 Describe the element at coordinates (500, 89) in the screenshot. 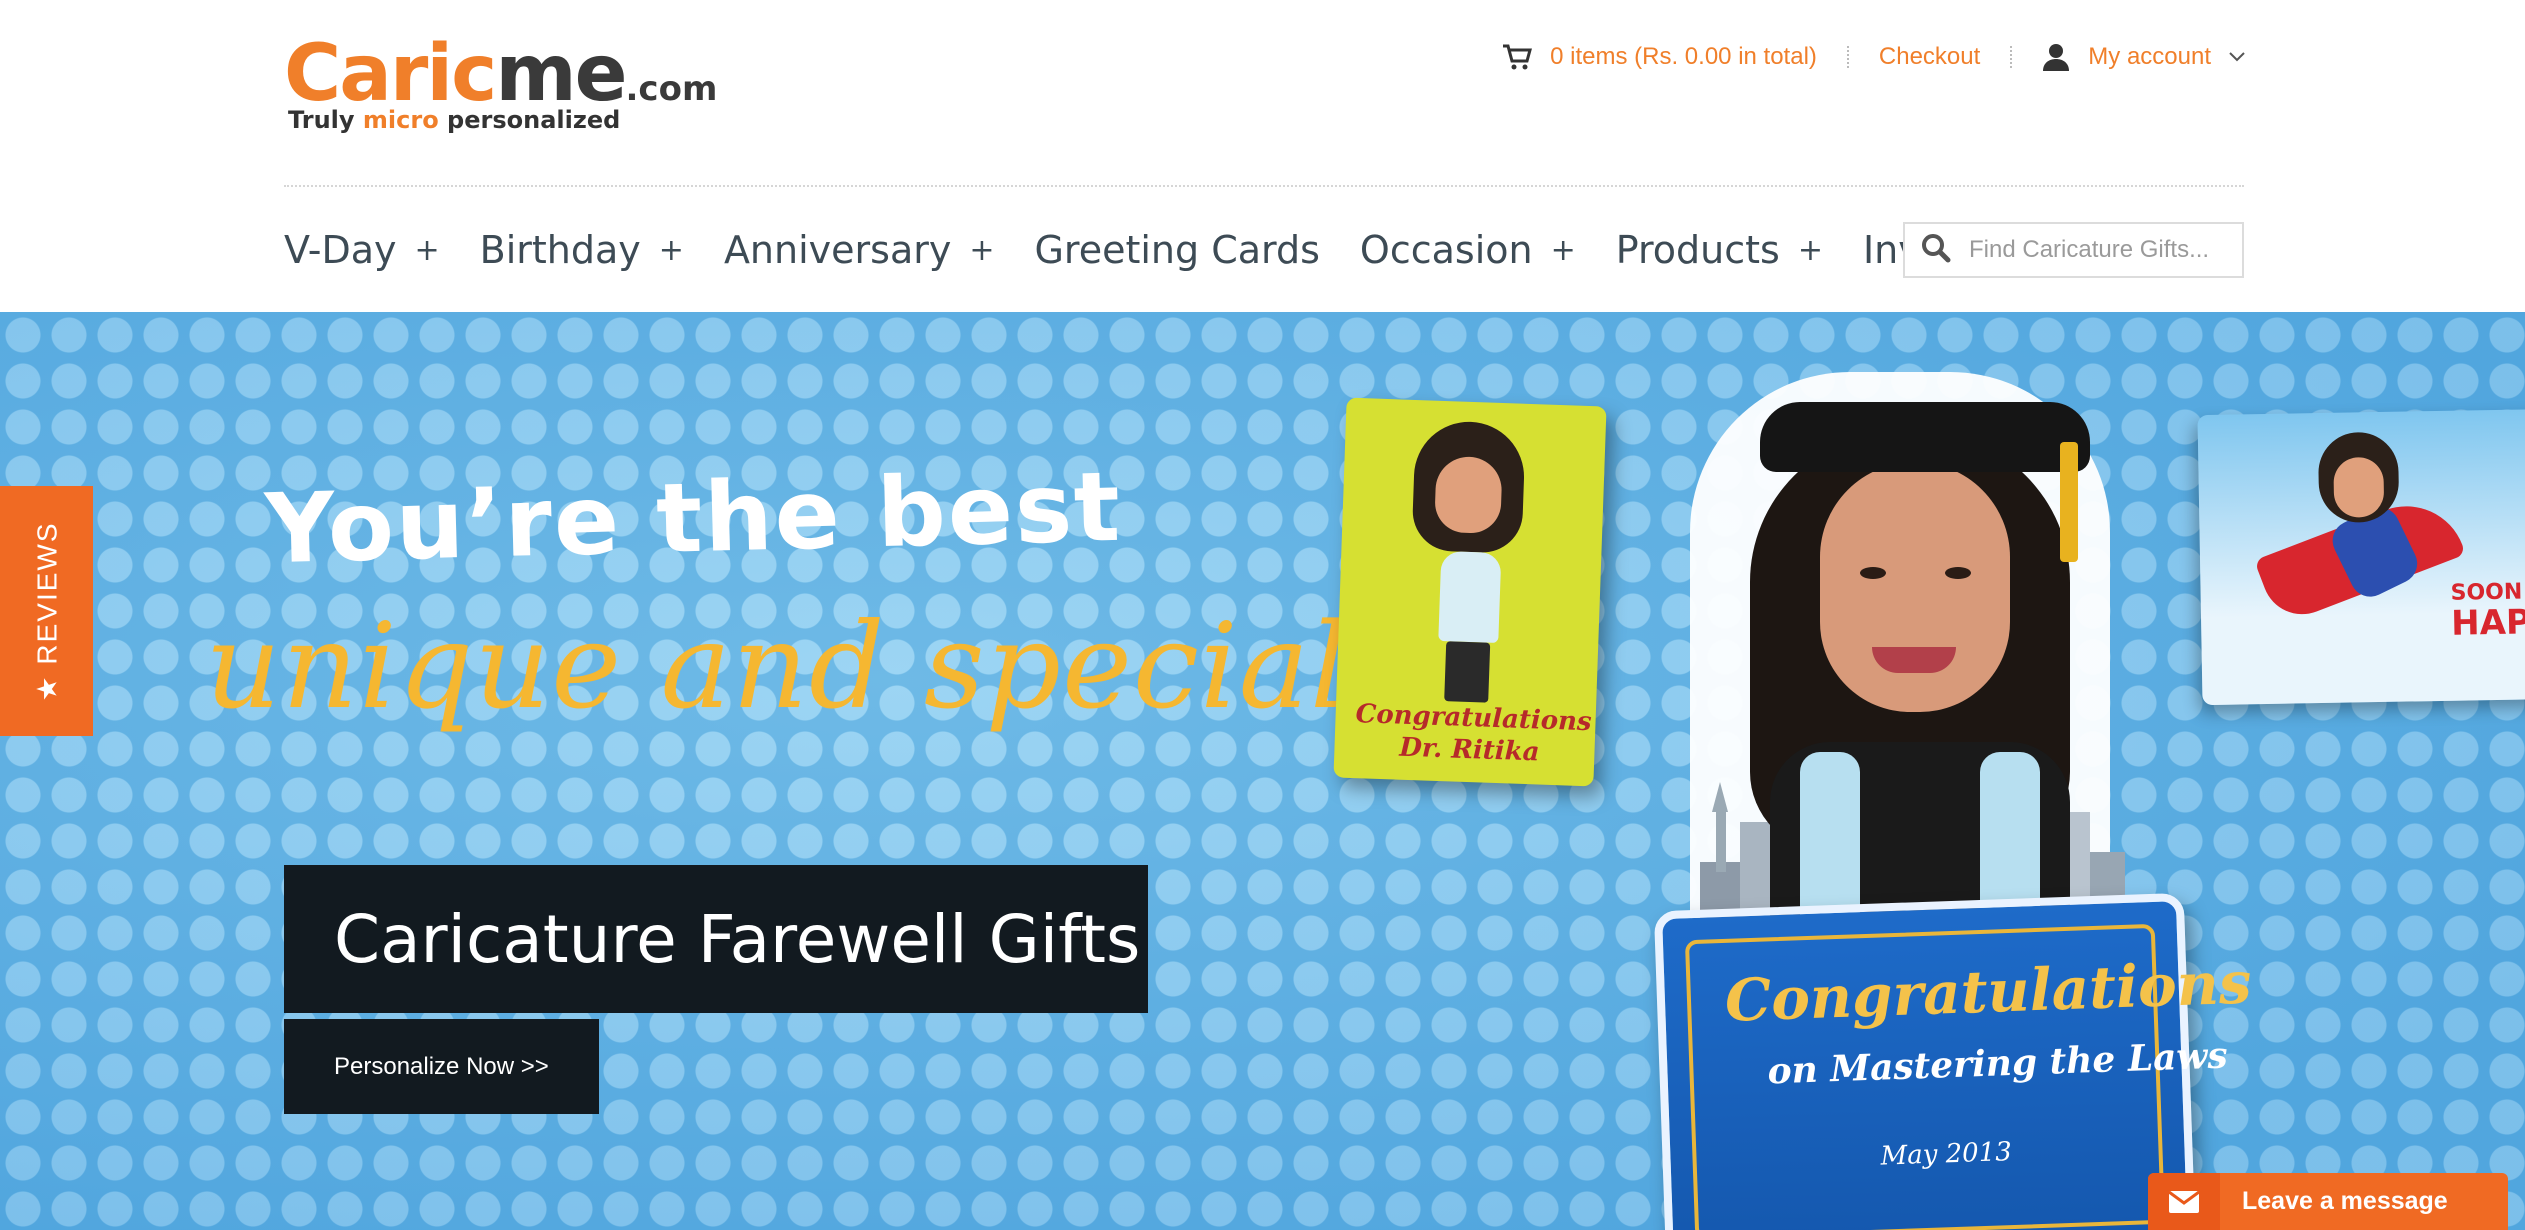

I see `site-logo: Caricme.com Truly micro personalized` at that location.